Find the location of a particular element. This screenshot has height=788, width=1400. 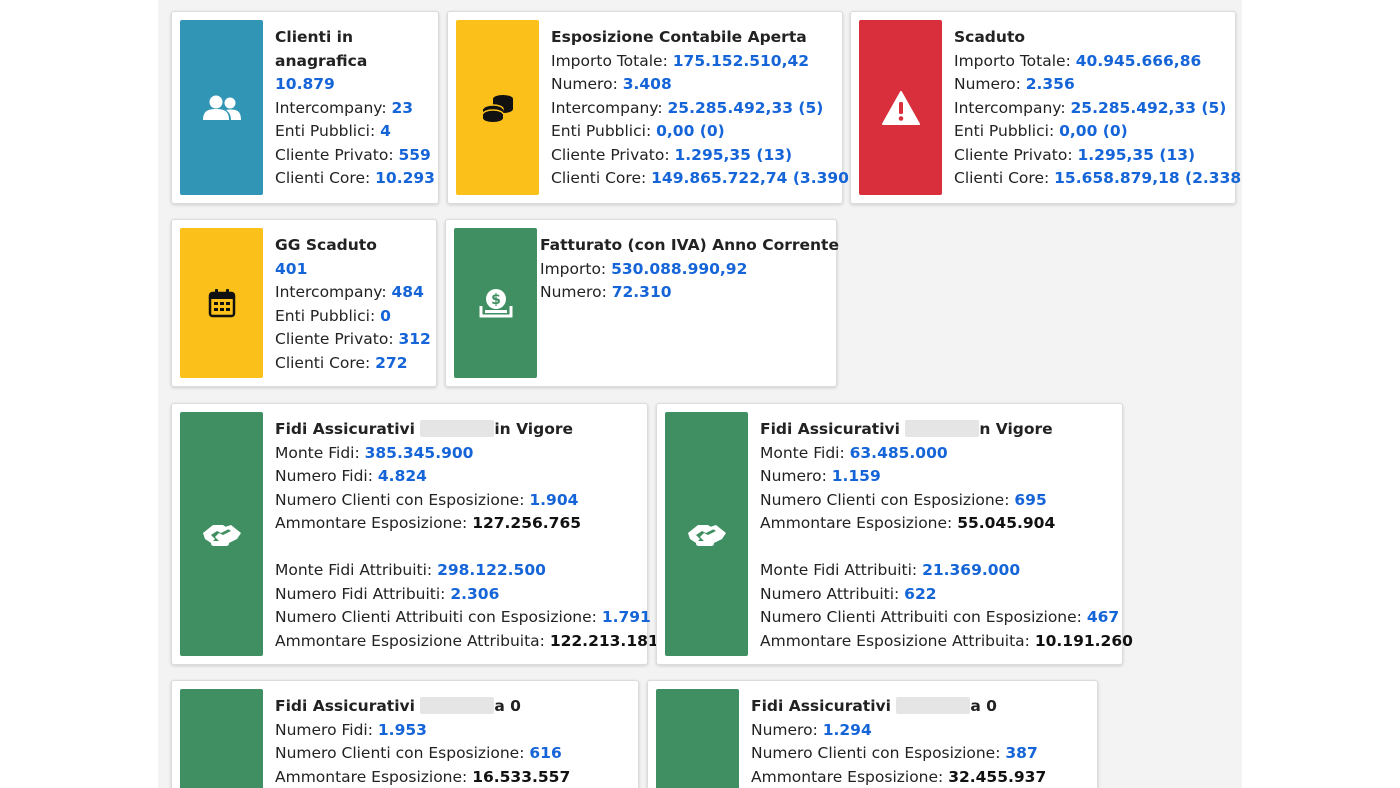

stat-clienti-esposizione: Numero Clienti con Esposizione: 616 is located at coordinates (422, 754).